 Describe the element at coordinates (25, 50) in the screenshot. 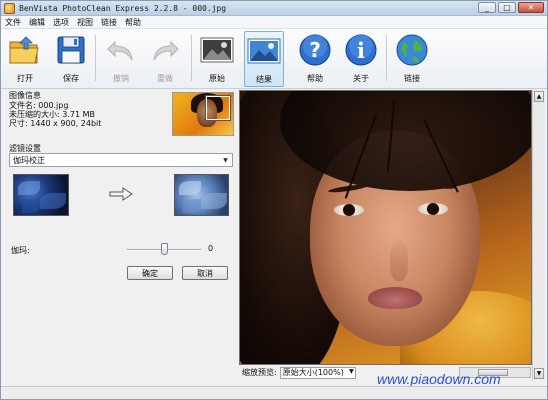

I see `folder-open-icon` at that location.